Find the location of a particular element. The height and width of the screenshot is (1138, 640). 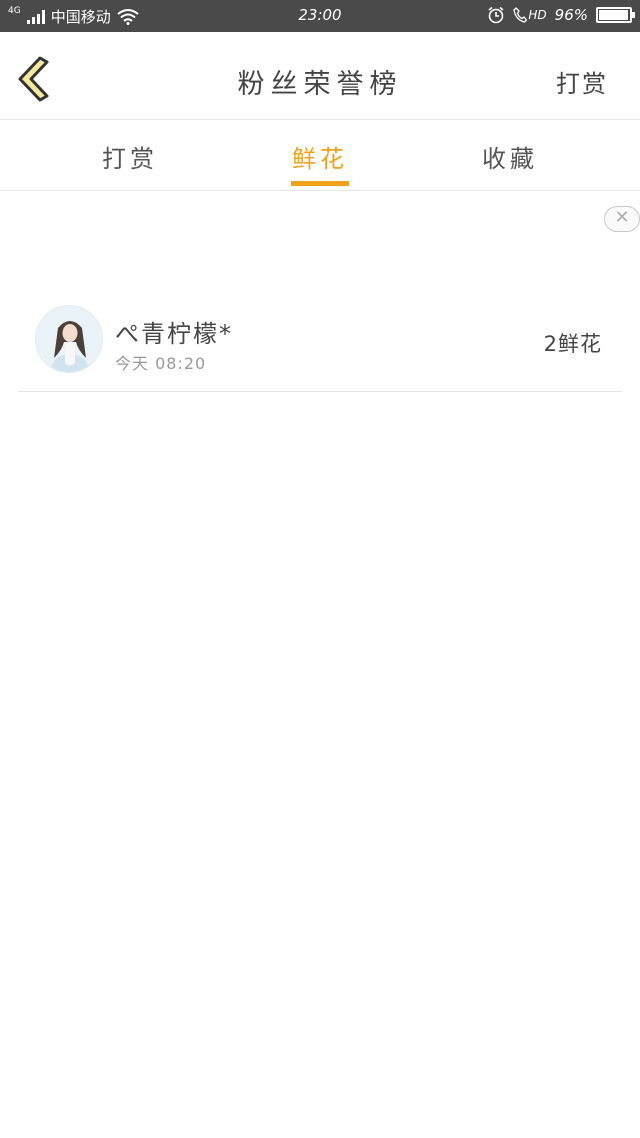

list-item: ぺ青柠檬* 今天 08:20 2鲜花 is located at coordinates (320, 342).